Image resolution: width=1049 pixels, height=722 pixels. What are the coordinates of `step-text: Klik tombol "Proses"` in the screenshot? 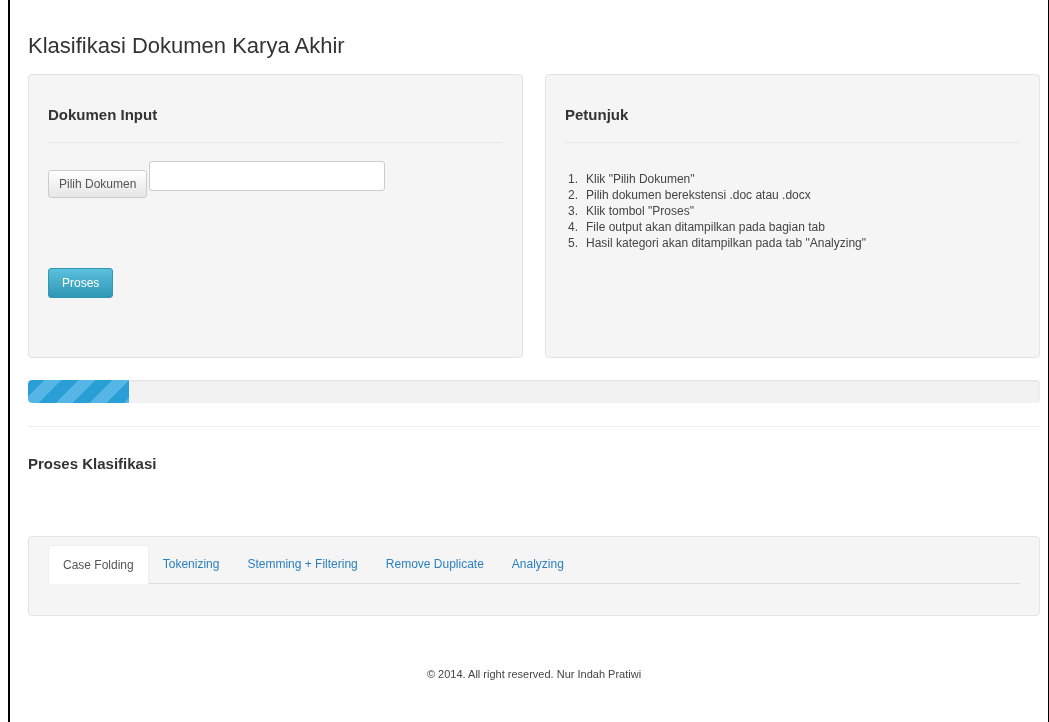 It's located at (640, 211).